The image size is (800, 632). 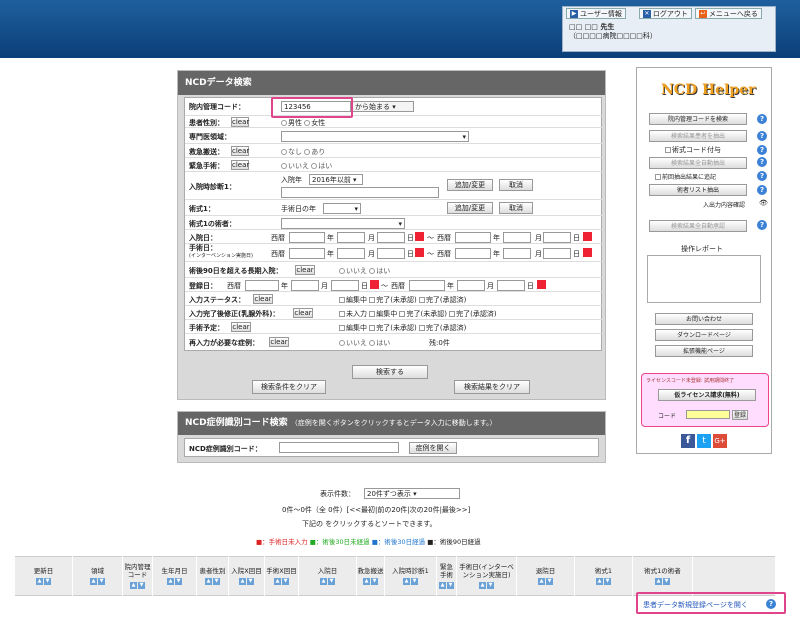 What do you see at coordinates (698, 119) in the screenshot?
I see `search-code-button: 院内管理コードを検索` at bounding box center [698, 119].